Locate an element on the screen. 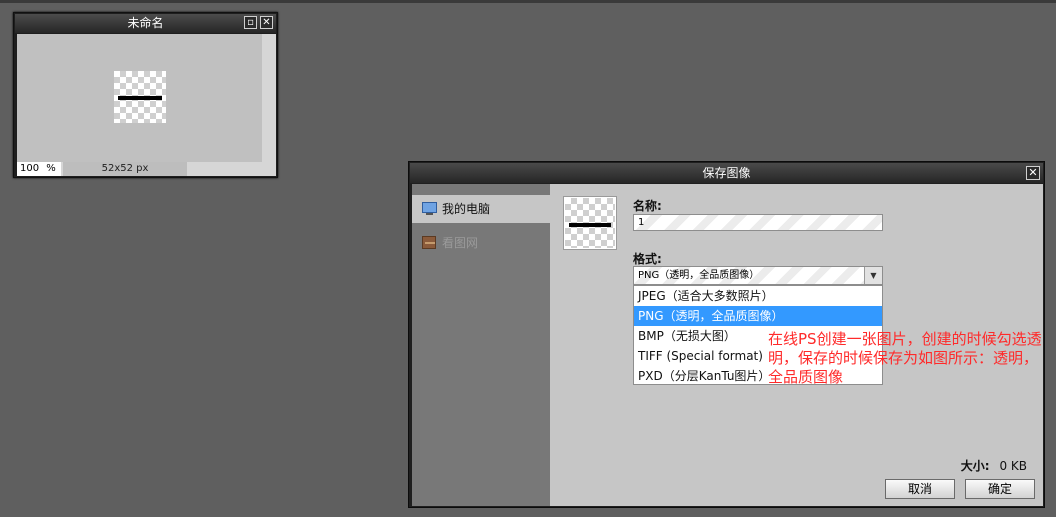  zoom-value: 100 is located at coordinates (30, 168).